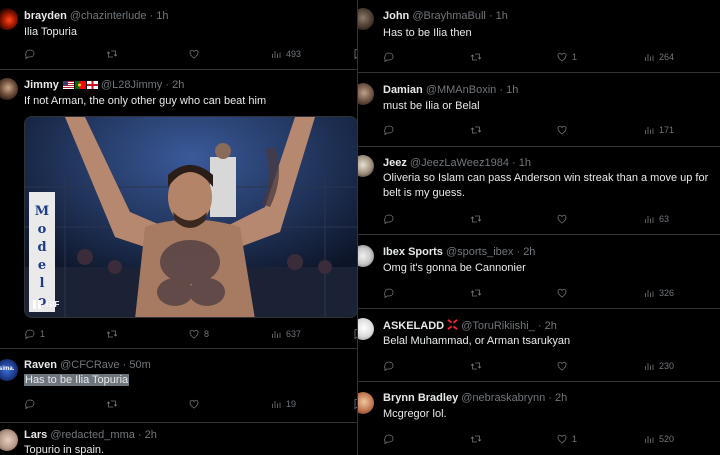 The width and height of the screenshot is (720, 455). I want to click on pause-icon, so click(37, 304).